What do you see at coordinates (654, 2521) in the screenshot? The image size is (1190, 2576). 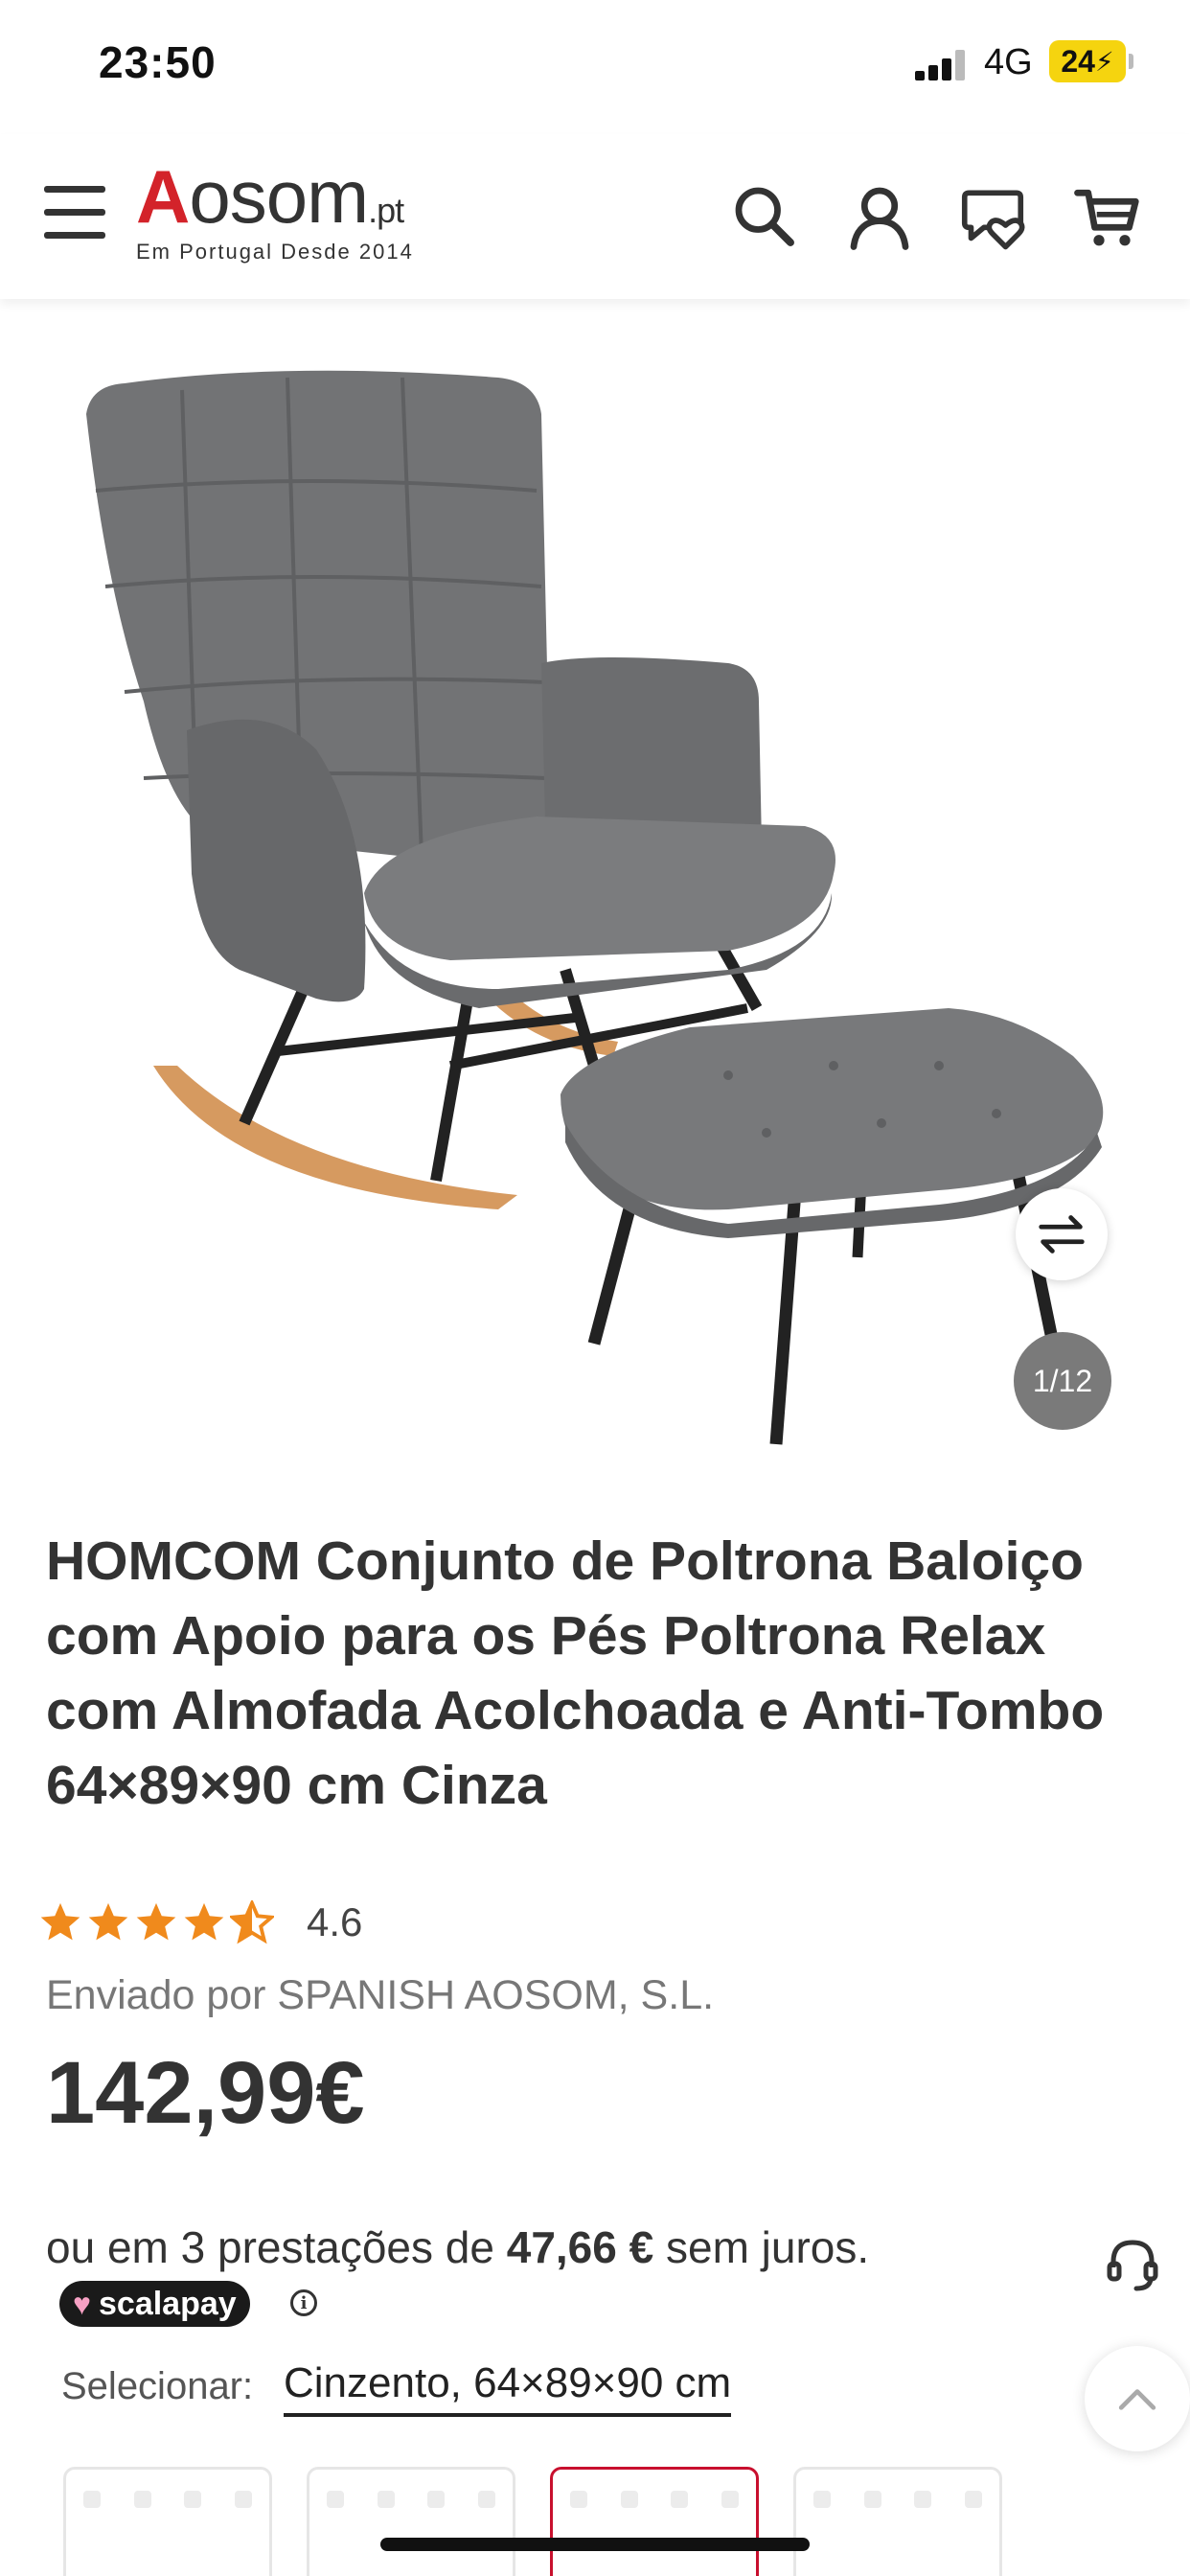 I see `variant-thumbnail-selected` at bounding box center [654, 2521].